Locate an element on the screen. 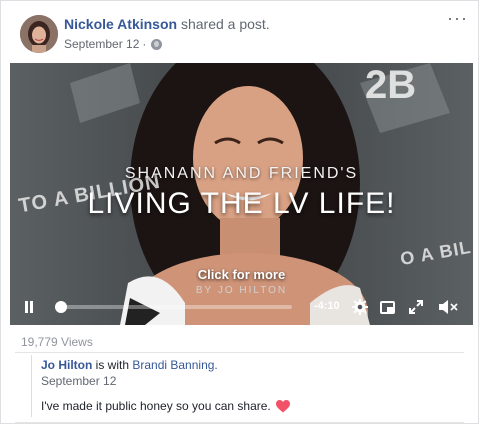 The width and height of the screenshot is (479, 424). video-progress-bar is located at coordinates (173, 307).